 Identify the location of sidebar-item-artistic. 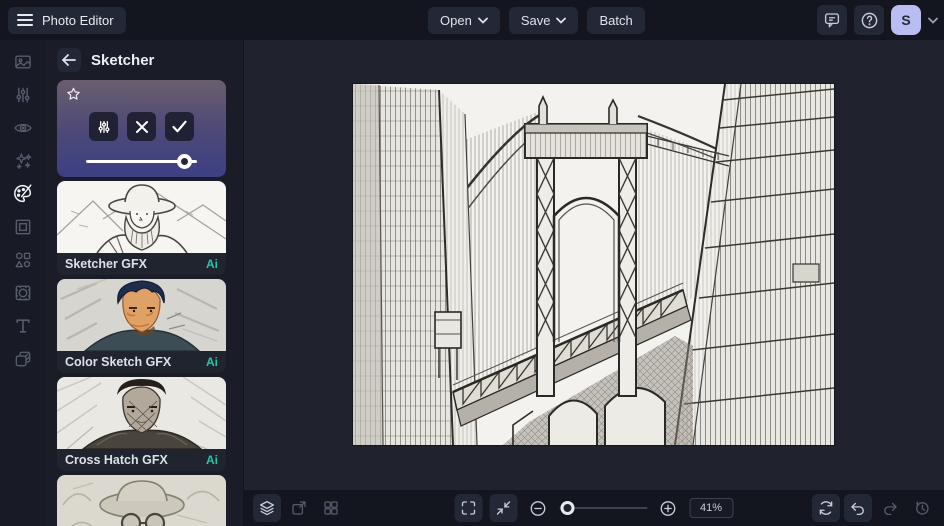
(23, 193).